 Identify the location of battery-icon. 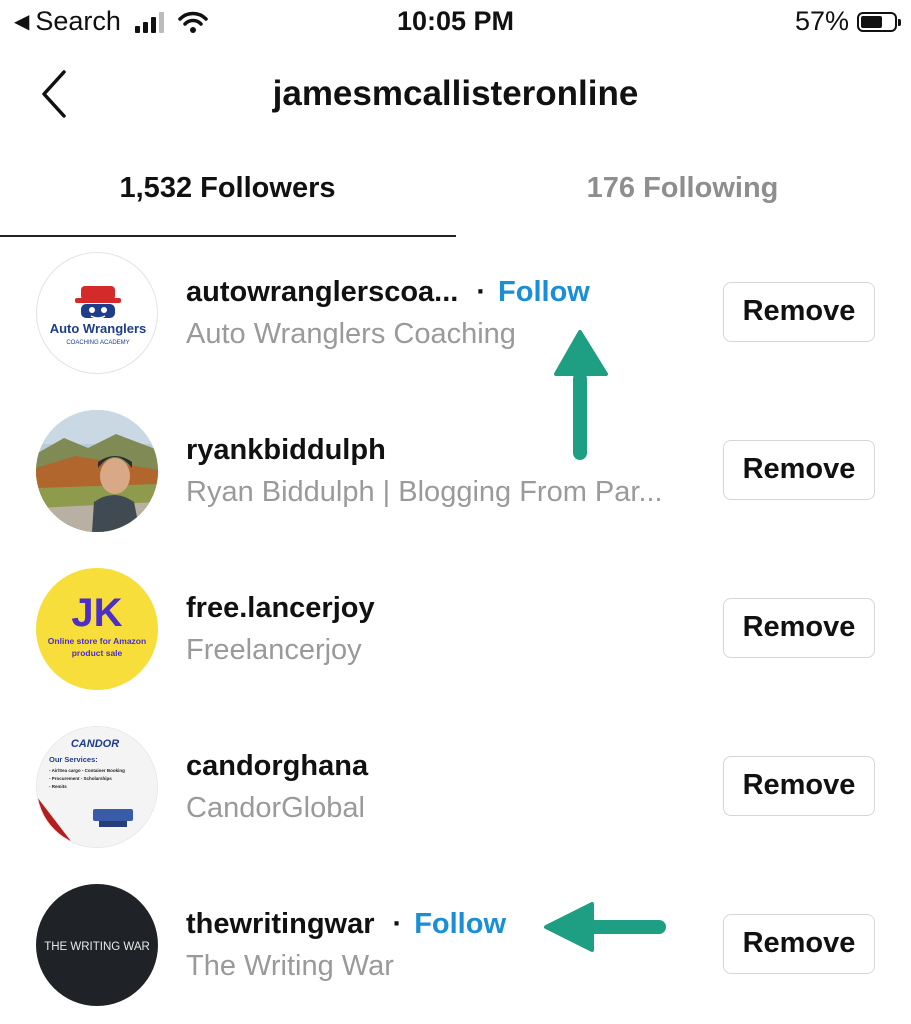
(879, 21).